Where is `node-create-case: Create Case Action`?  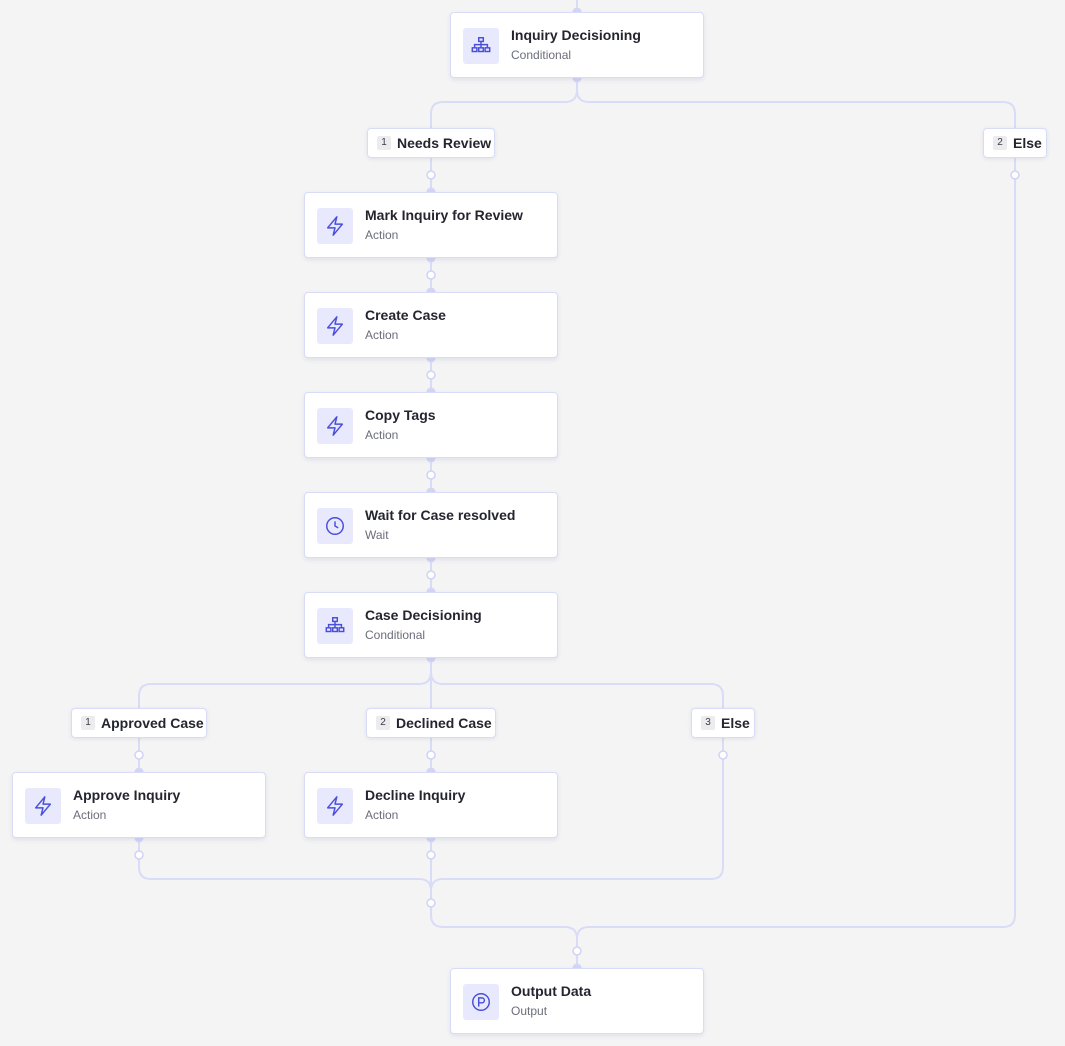
node-create-case: Create Case Action is located at coordinates (431, 325).